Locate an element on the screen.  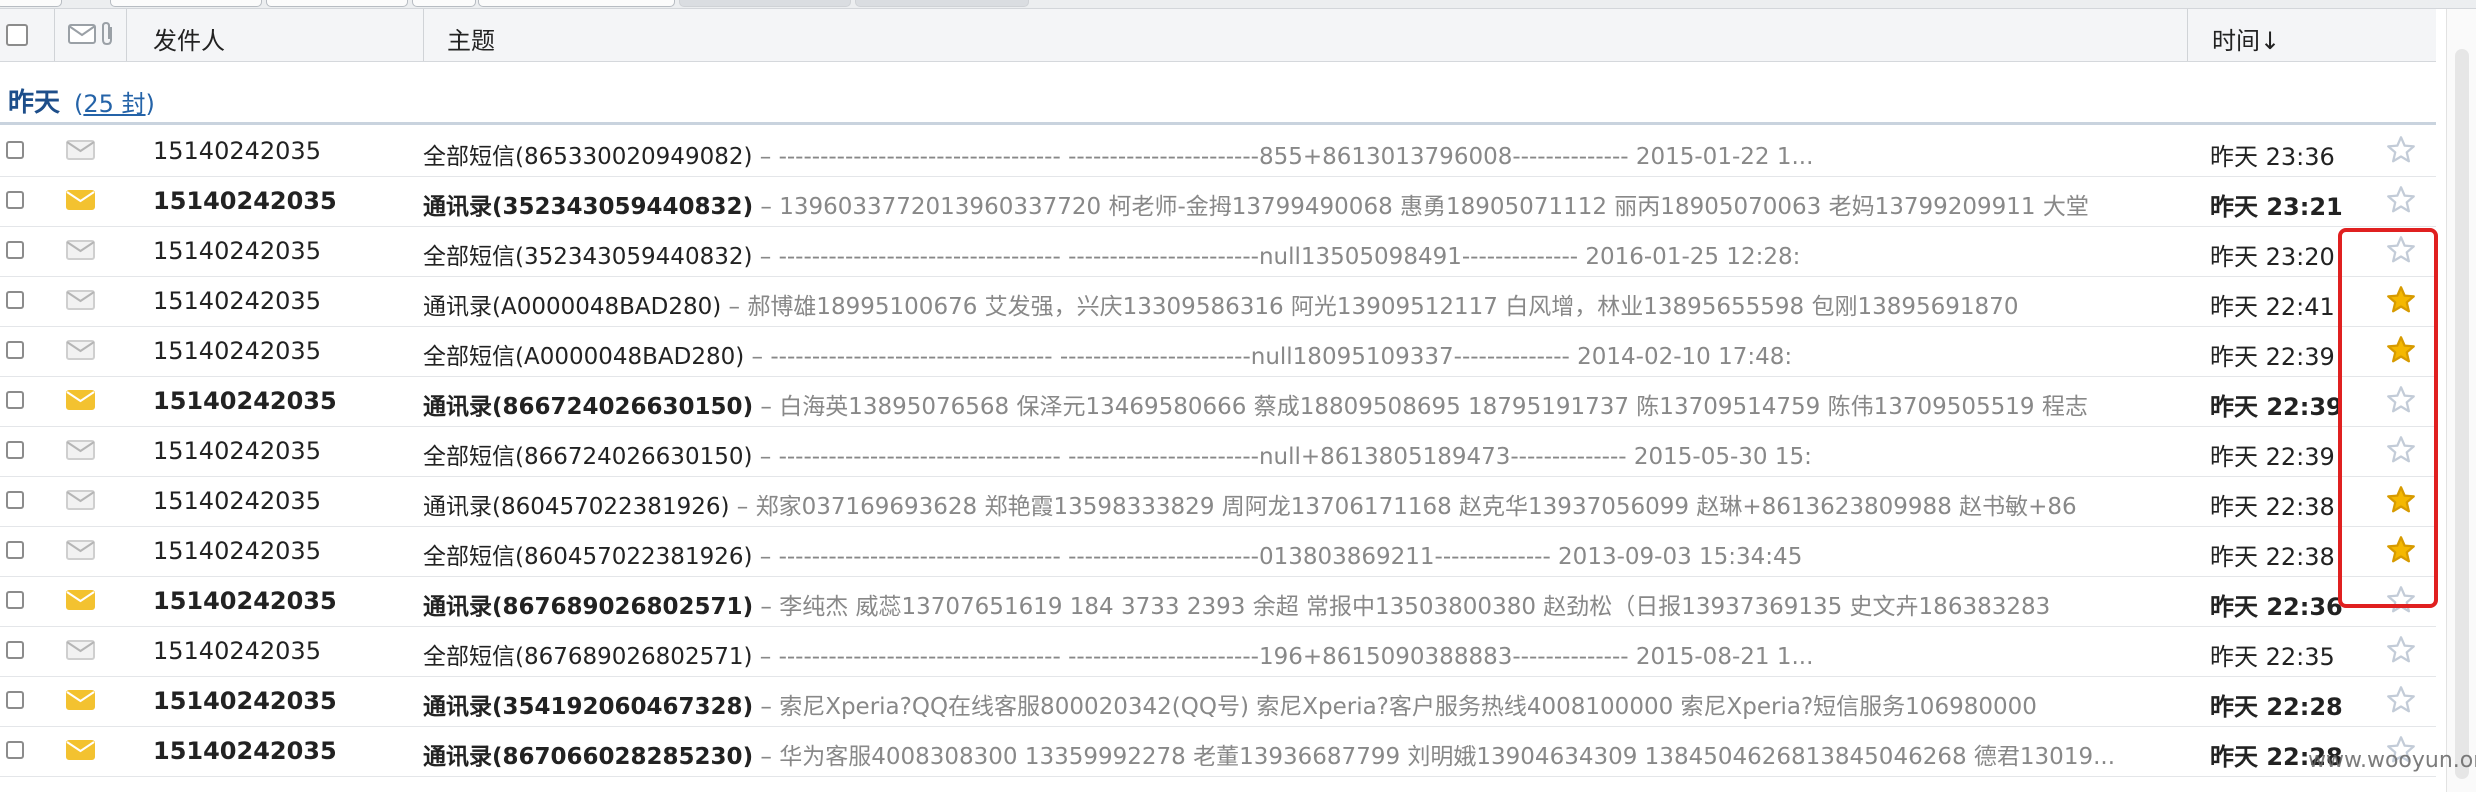
group-title: 昨天 is located at coordinates (34, 103).